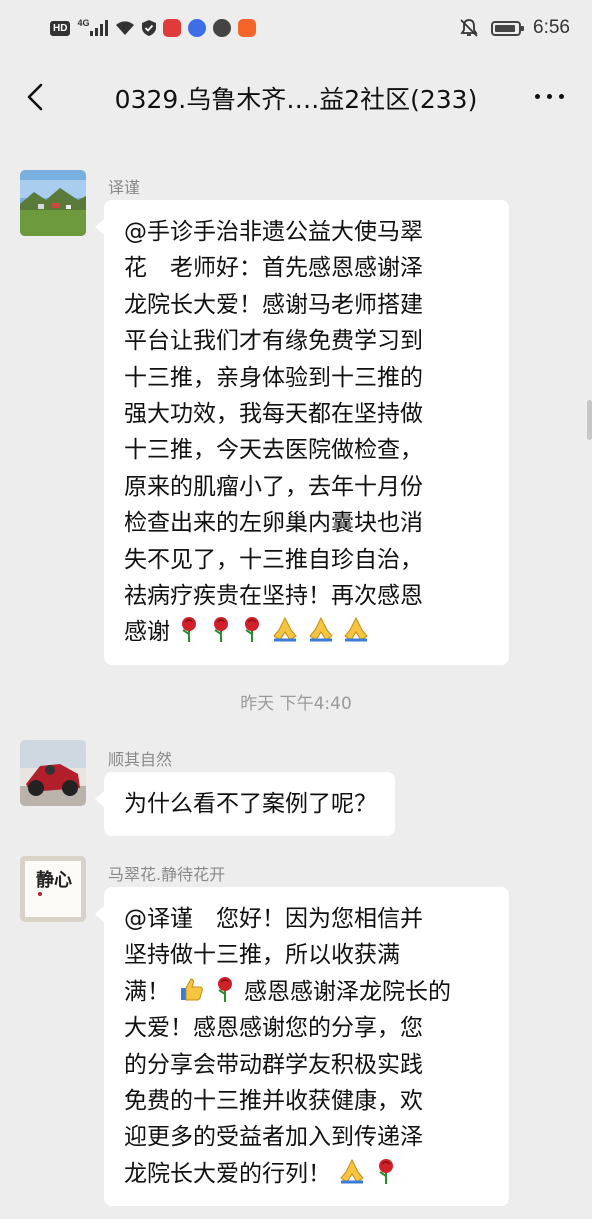 The image size is (592, 1219). Describe the element at coordinates (508, 28) in the screenshot. I see `battery-icon` at that location.